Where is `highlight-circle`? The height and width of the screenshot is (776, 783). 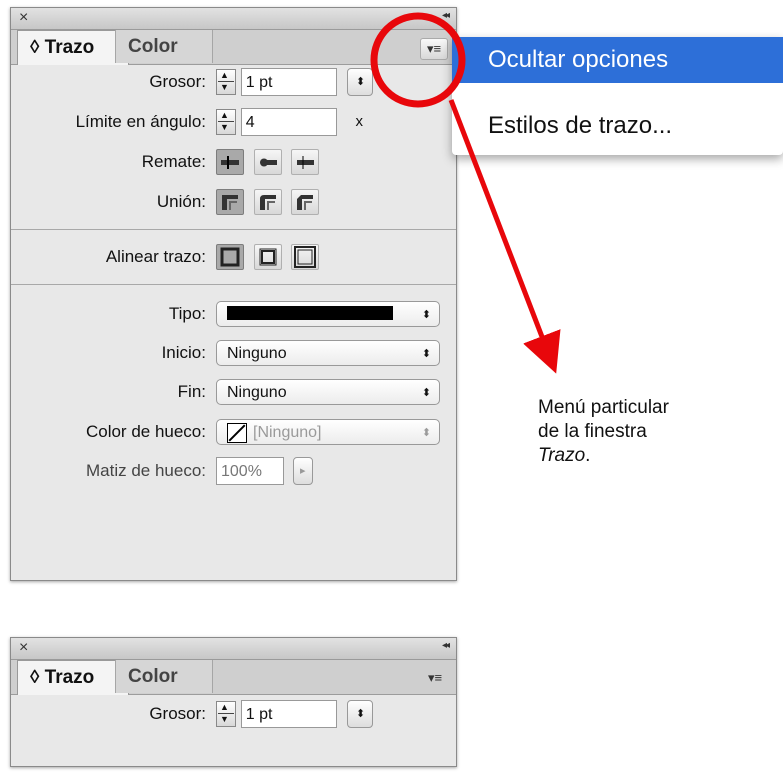
highlight-circle is located at coordinates (418, 60).